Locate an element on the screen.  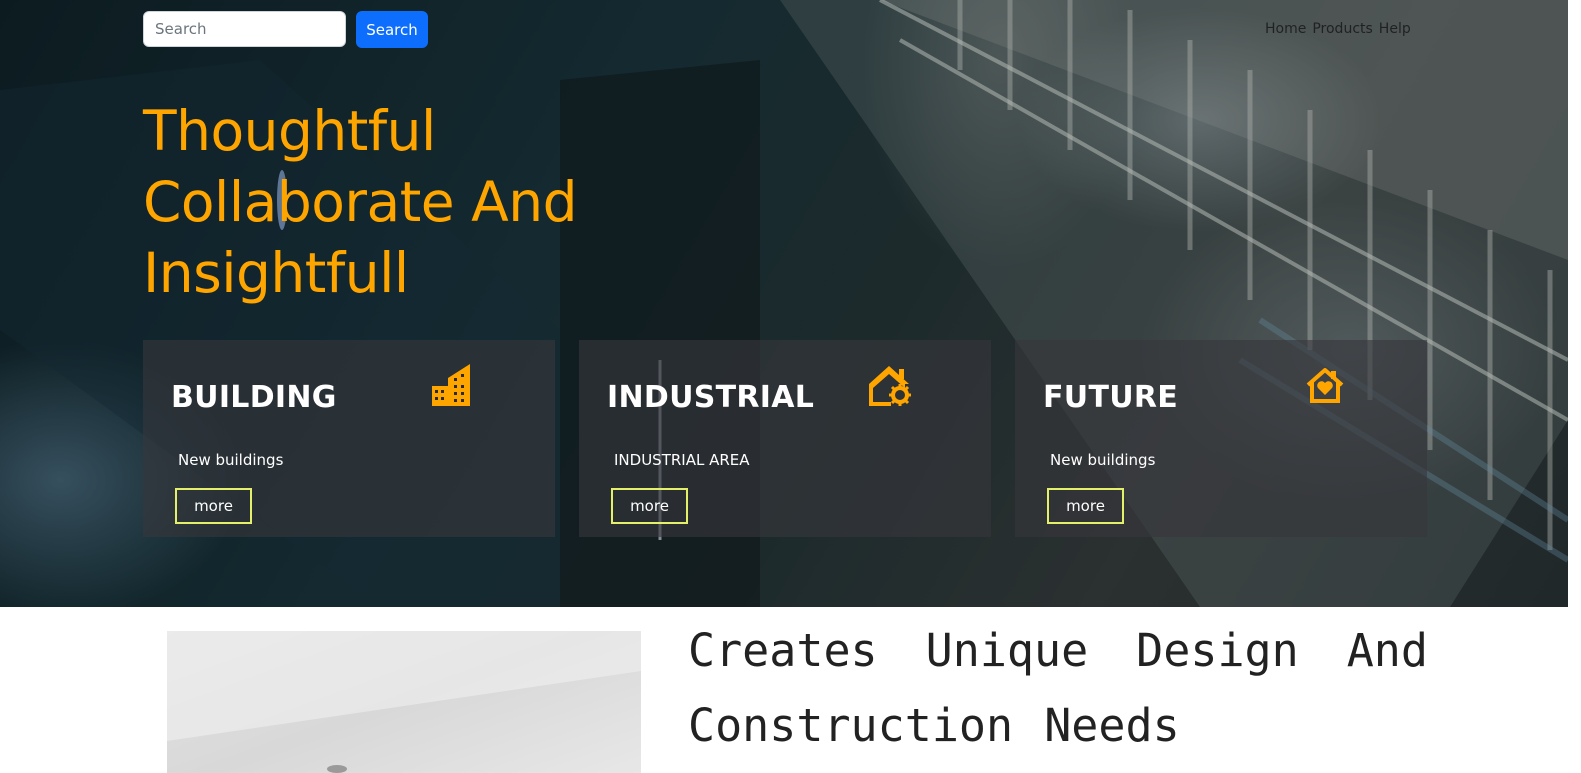
about-image-graphic is located at coordinates (404, 702).